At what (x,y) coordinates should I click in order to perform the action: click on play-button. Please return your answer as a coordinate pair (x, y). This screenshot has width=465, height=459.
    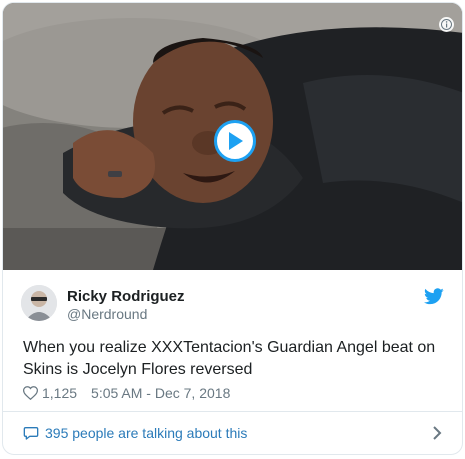
    Looking at the image, I should click on (235, 141).